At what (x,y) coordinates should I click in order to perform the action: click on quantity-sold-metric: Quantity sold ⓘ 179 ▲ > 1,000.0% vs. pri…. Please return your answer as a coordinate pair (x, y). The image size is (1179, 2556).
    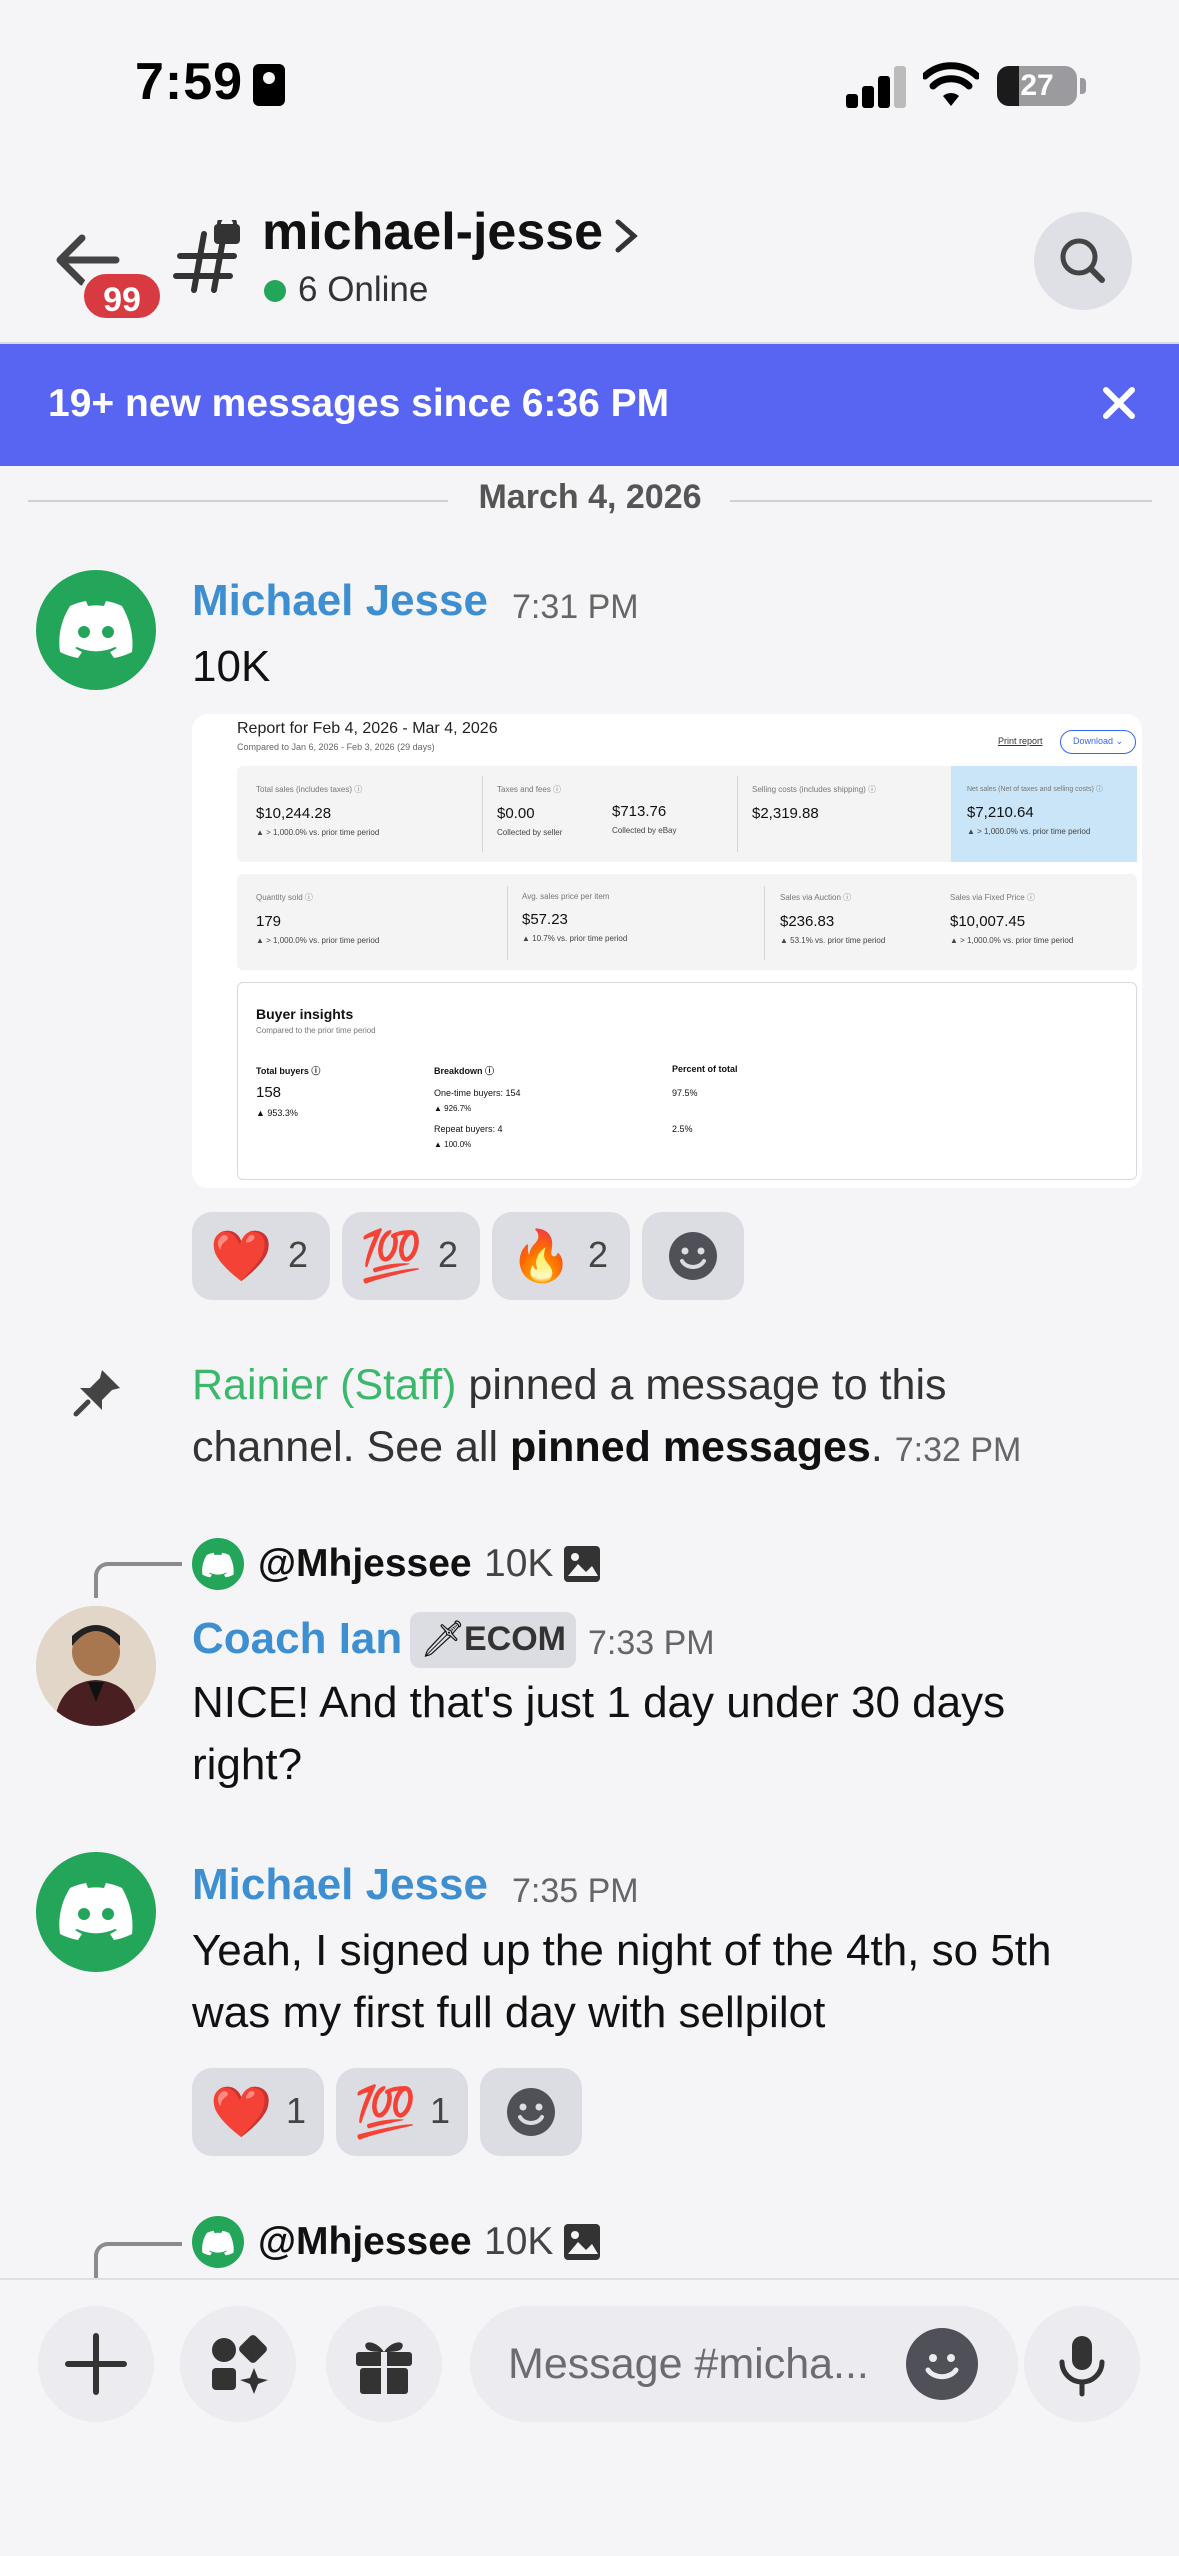
    Looking at the image, I should click on (317, 918).